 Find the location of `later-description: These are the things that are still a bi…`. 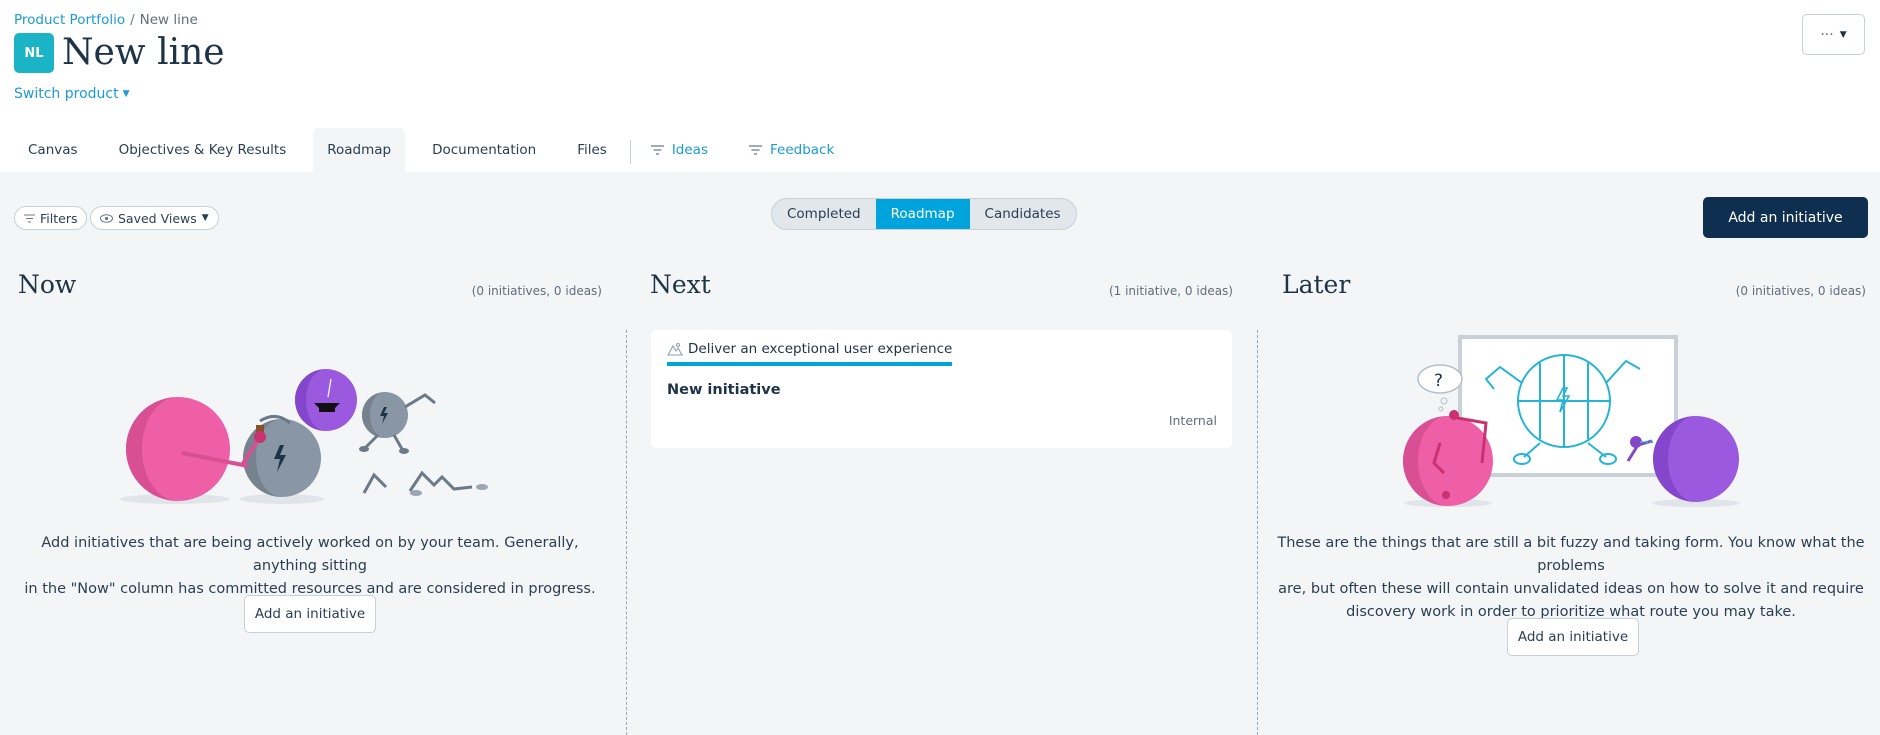

later-description: These are the things that are still a bi… is located at coordinates (1571, 578).